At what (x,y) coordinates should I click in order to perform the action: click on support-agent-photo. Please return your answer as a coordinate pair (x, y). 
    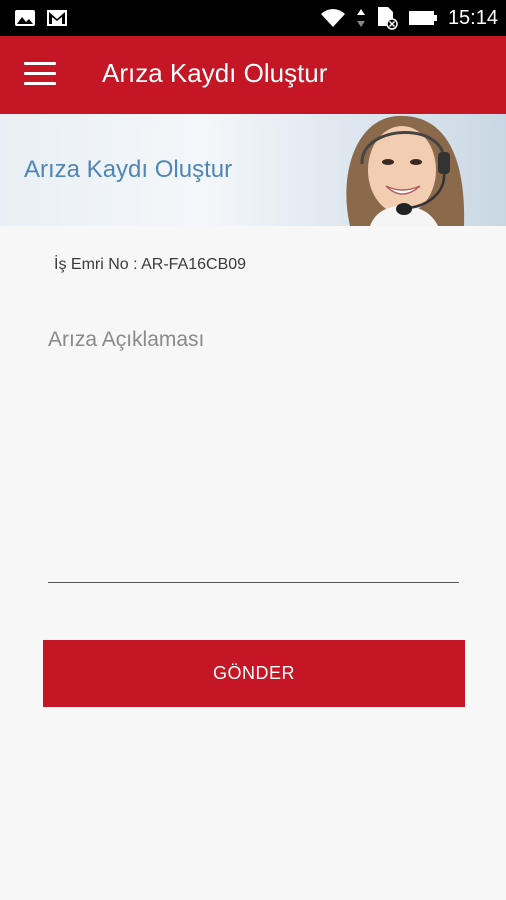
    Looking at the image, I should click on (411, 170).